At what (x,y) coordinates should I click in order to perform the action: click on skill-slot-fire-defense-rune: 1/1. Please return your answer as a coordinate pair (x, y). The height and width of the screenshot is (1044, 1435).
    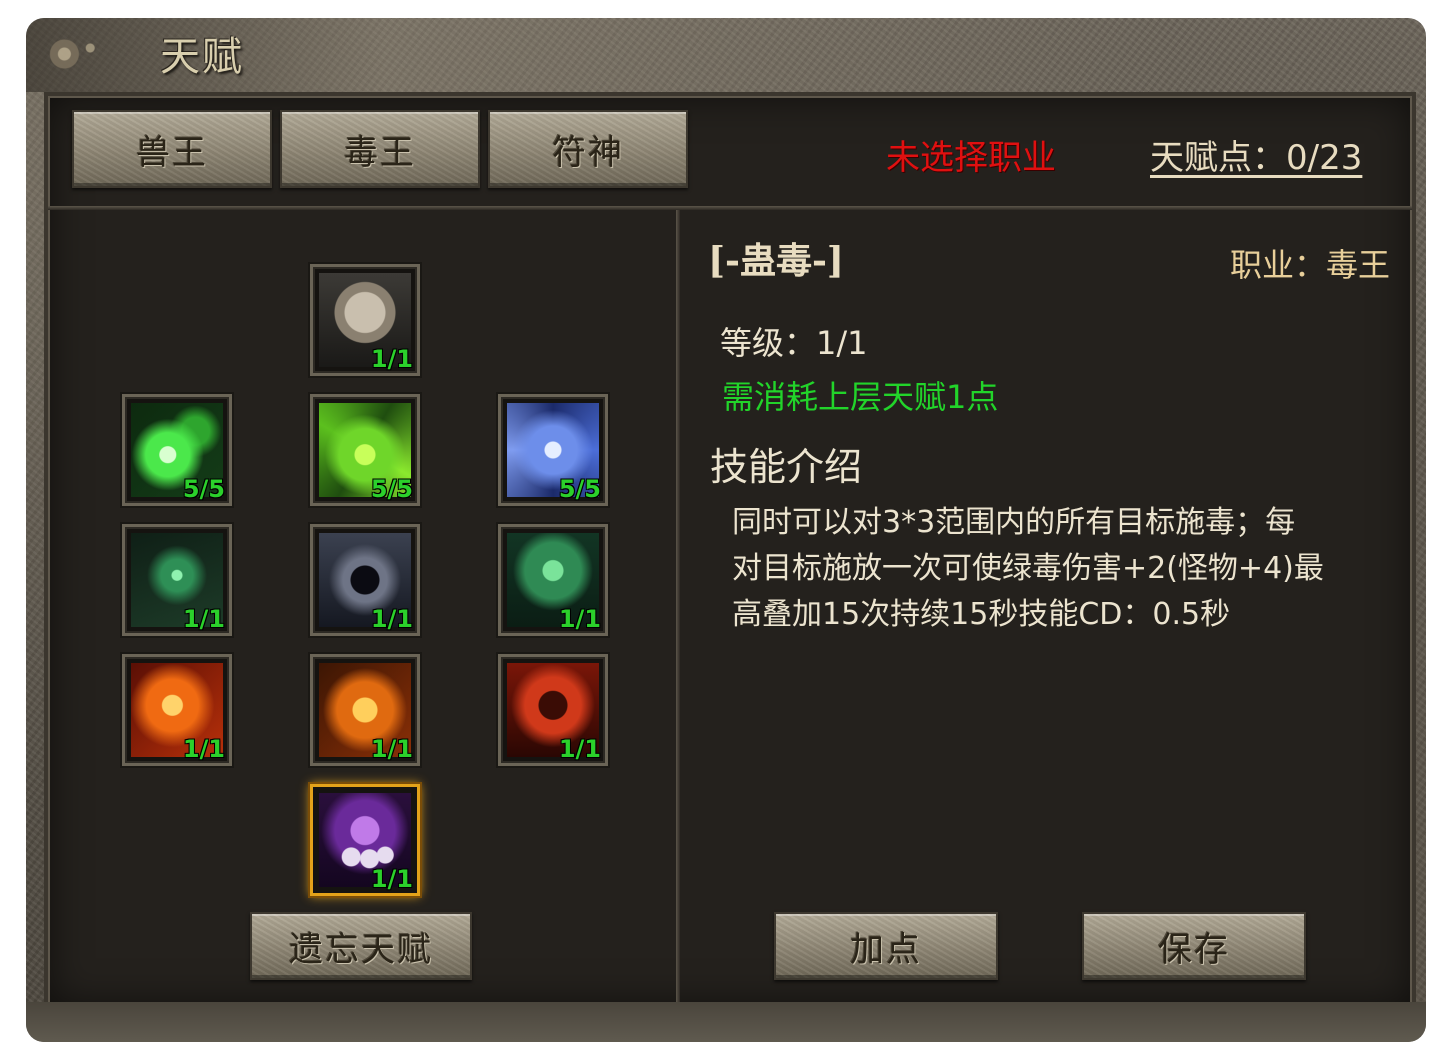
    Looking at the image, I should click on (365, 710).